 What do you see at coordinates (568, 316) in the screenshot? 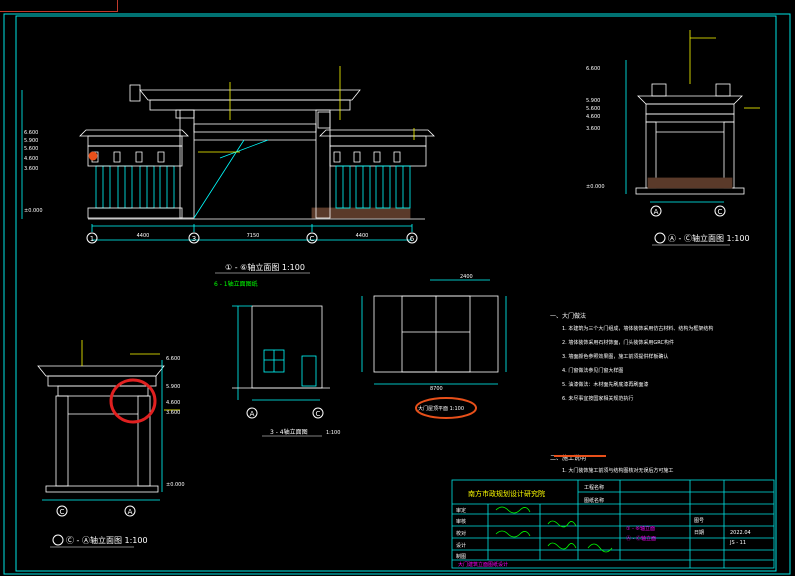
I see `notes-section-title: 一、大门做法` at bounding box center [568, 316].